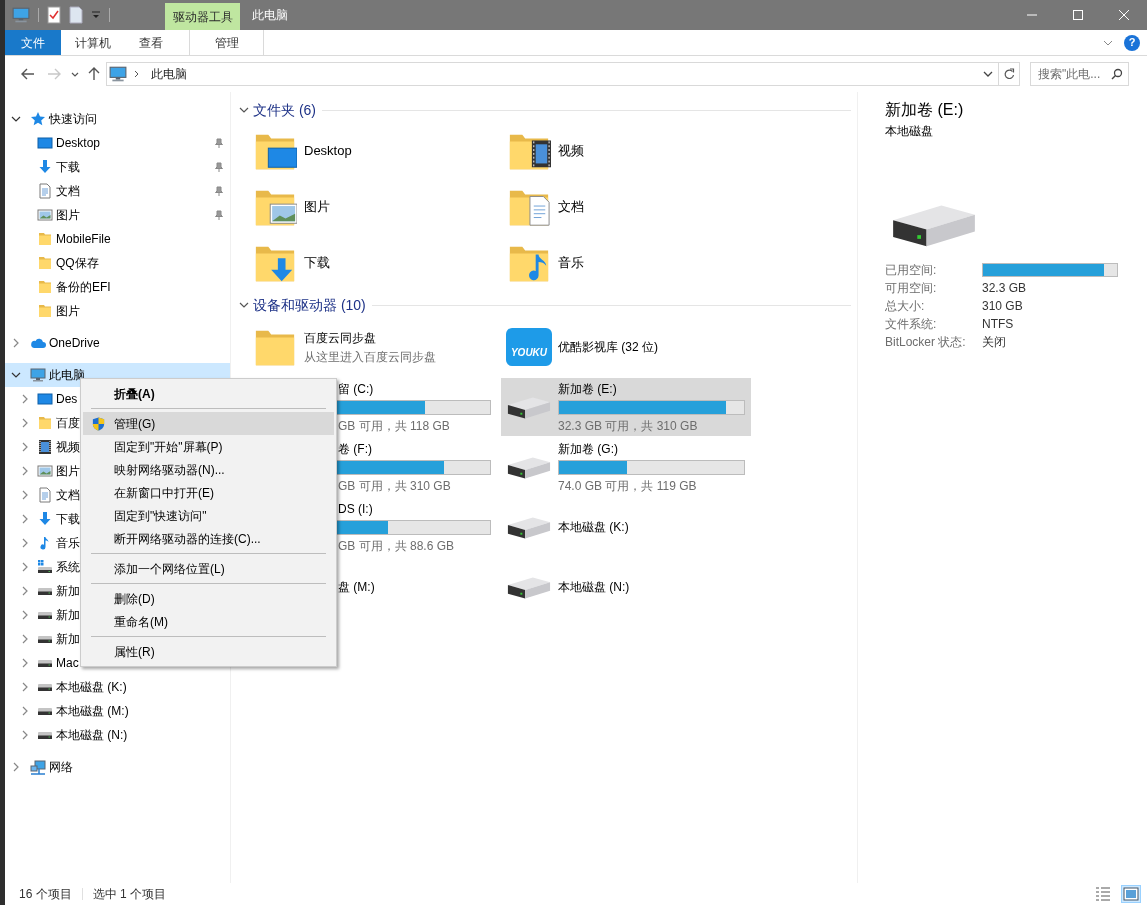  What do you see at coordinates (994, 342) in the screenshot?
I see `property-value: 关闭` at bounding box center [994, 342].